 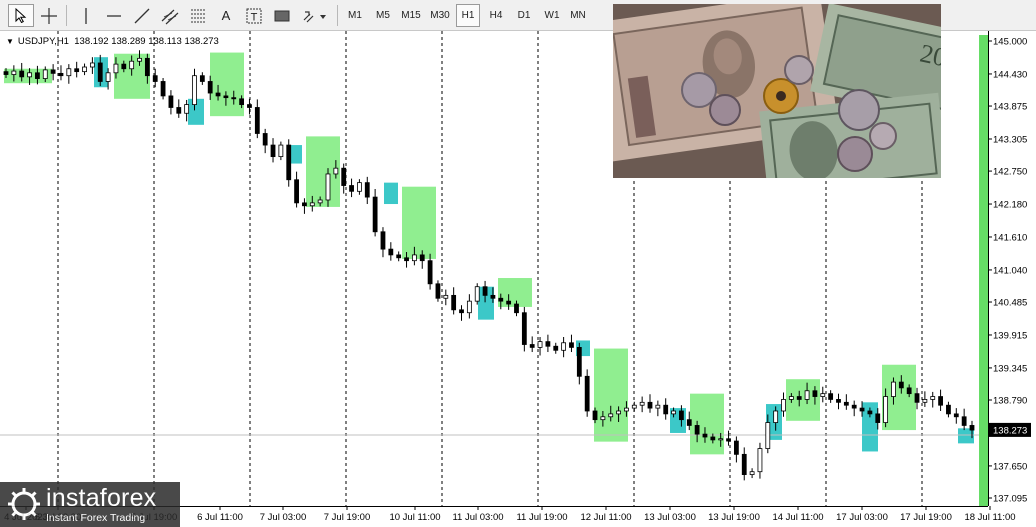 What do you see at coordinates (49, 15) in the screenshot?
I see `crosshair-icon` at bounding box center [49, 15].